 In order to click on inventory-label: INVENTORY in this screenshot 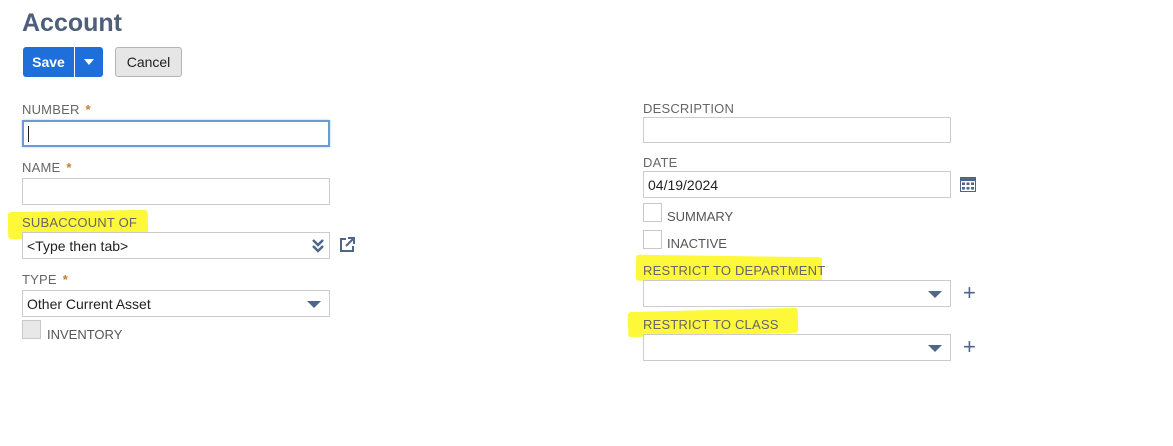, I will do `click(85, 334)`.